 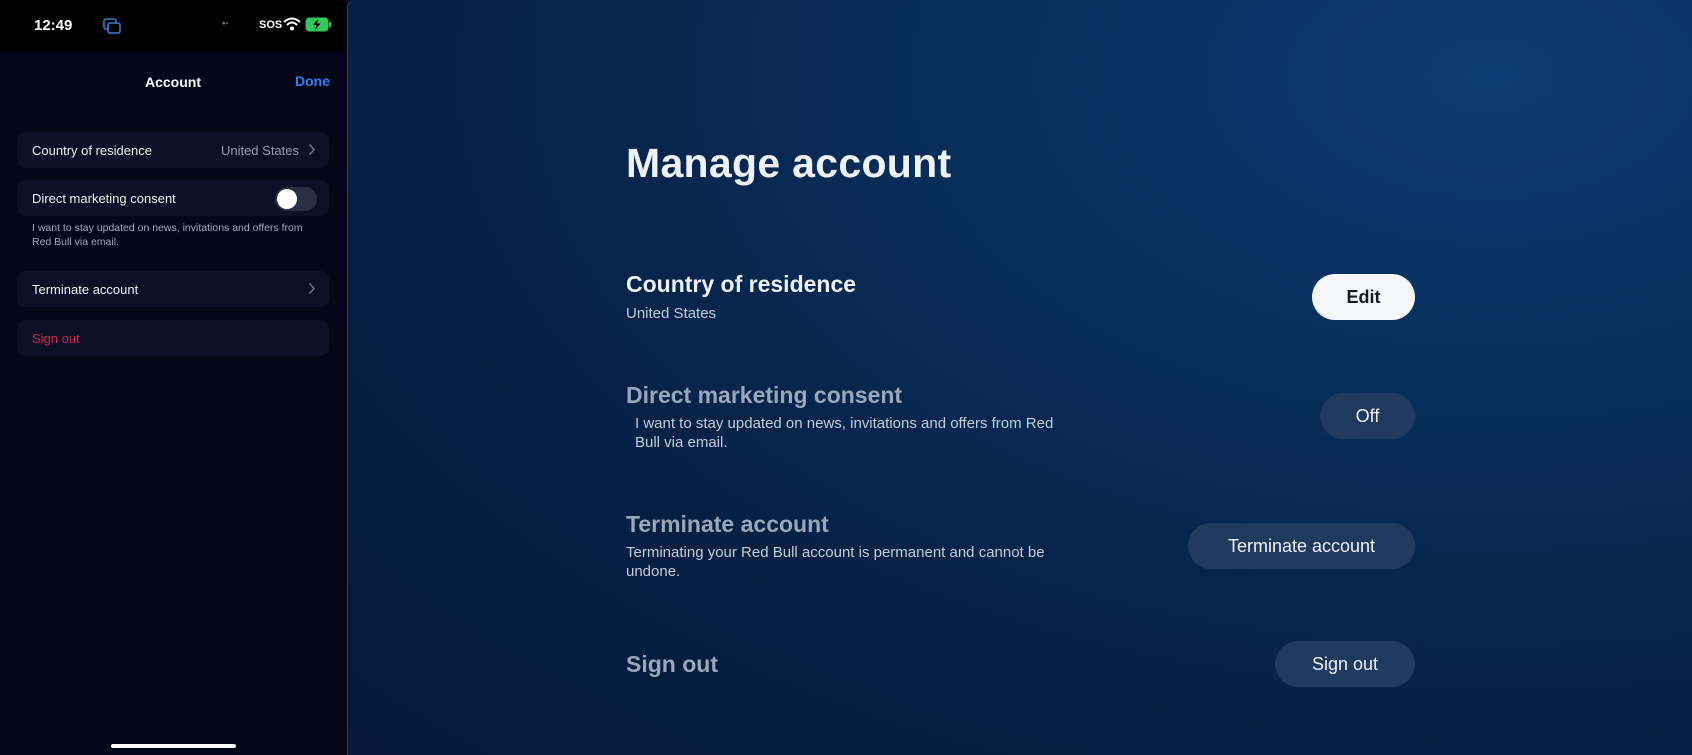 I want to click on consent-heading: Direct marketing consent, so click(x=764, y=395).